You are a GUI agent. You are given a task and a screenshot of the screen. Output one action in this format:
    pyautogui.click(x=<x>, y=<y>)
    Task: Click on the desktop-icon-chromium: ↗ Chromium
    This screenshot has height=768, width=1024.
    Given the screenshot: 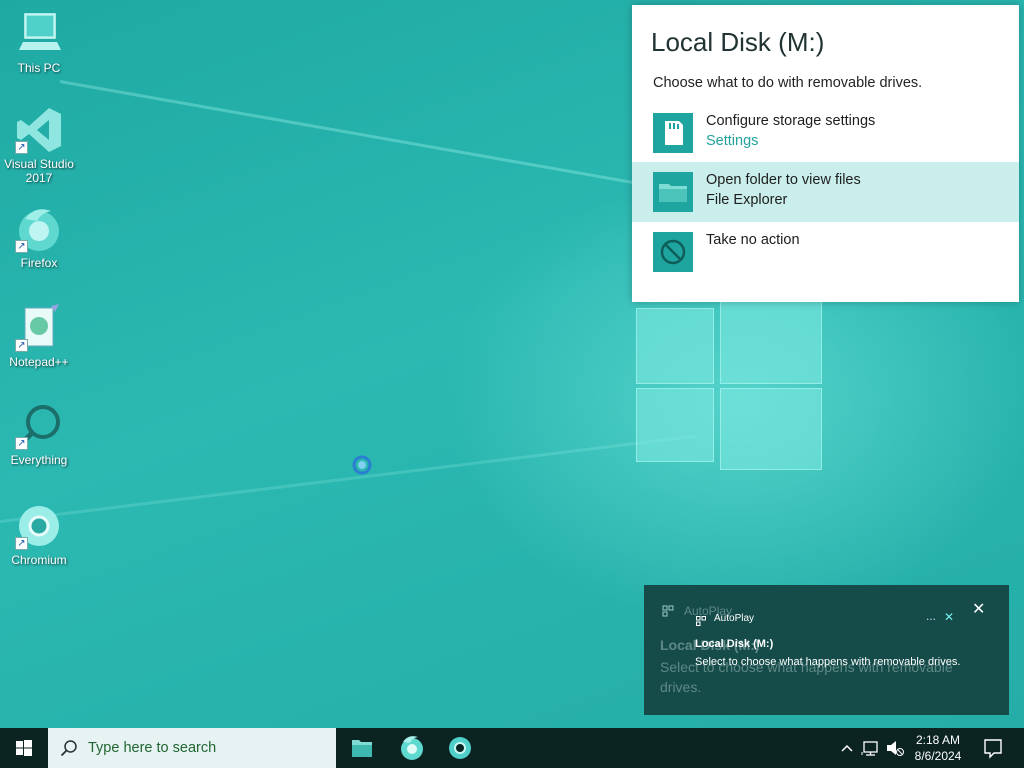 What is the action you would take?
    pyautogui.click(x=39, y=534)
    